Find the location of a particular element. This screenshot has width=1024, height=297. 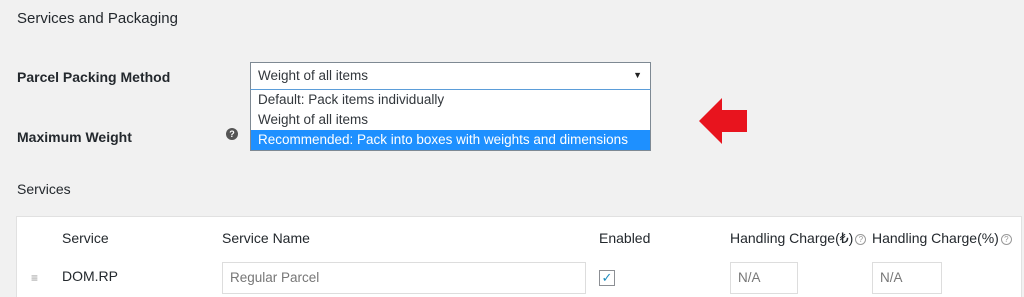

column-header-service: Service is located at coordinates (85, 238).